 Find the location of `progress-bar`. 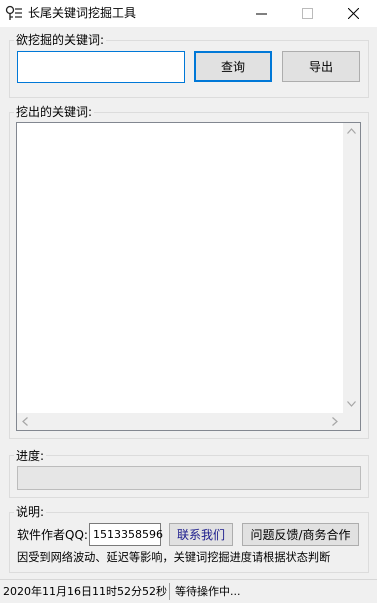

progress-bar is located at coordinates (189, 478).